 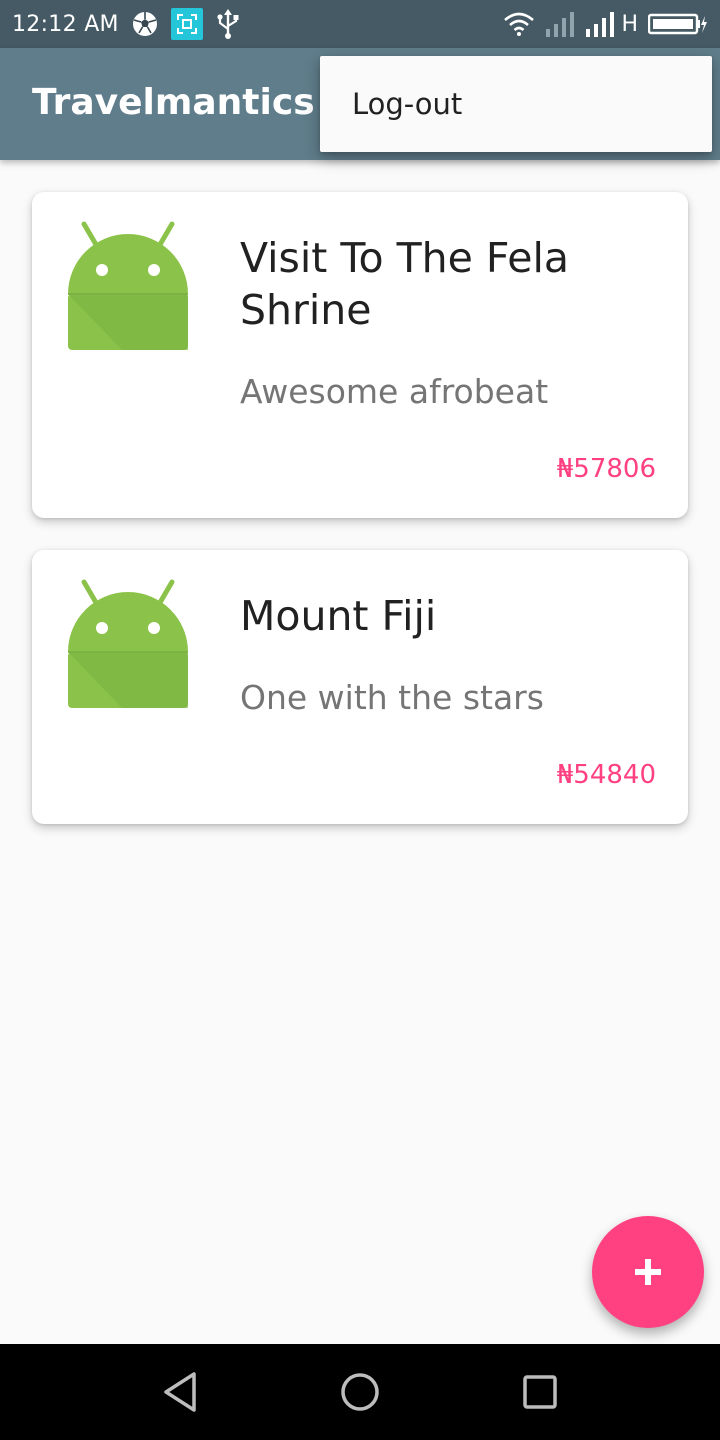 What do you see at coordinates (173, 102) in the screenshot?
I see `toolbar-title: Travelmantics` at bounding box center [173, 102].